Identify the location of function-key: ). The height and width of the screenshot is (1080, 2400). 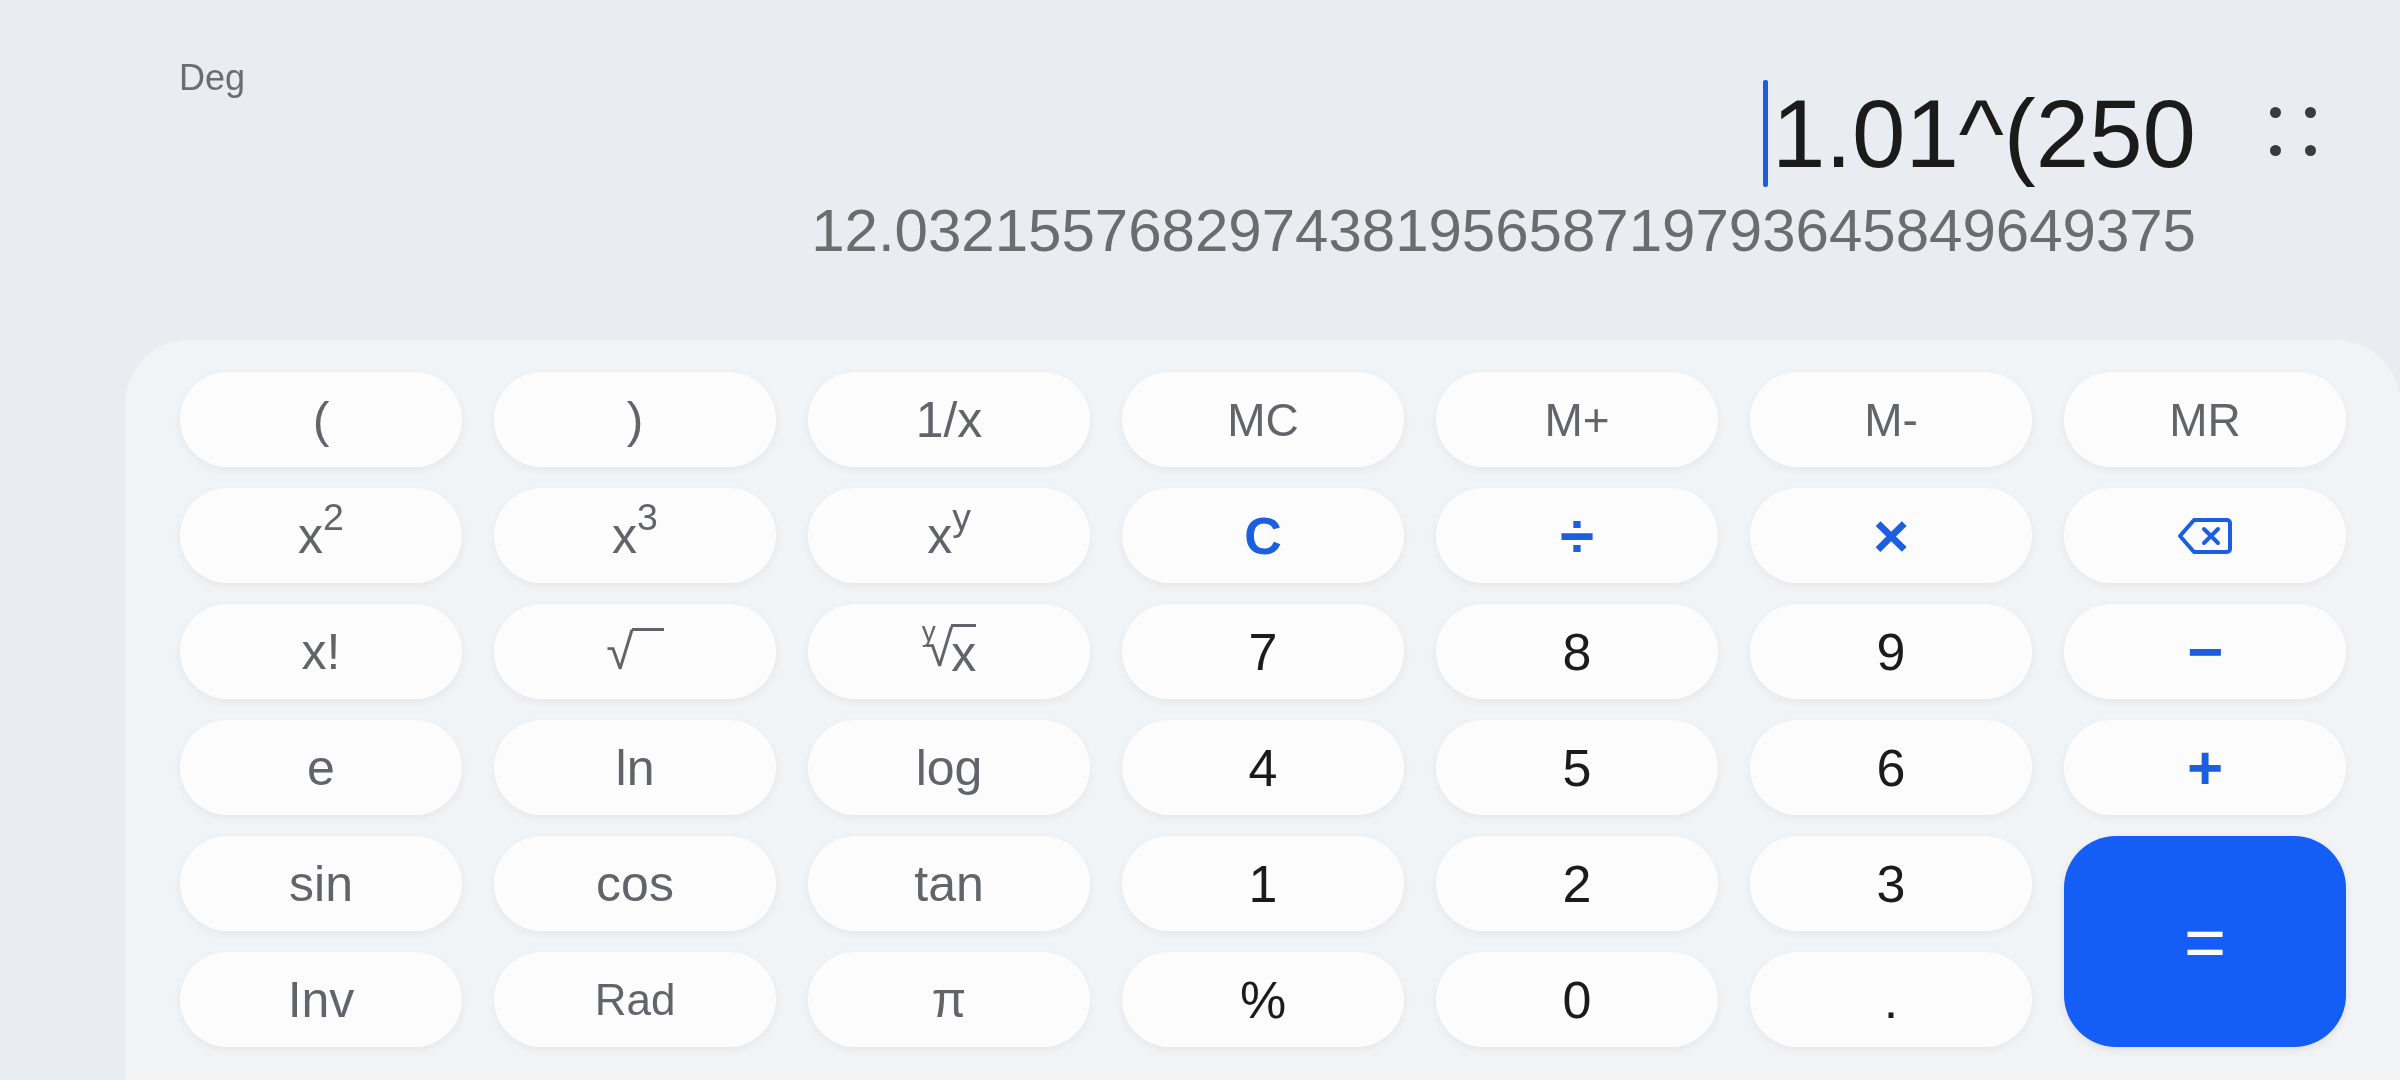
(635, 419).